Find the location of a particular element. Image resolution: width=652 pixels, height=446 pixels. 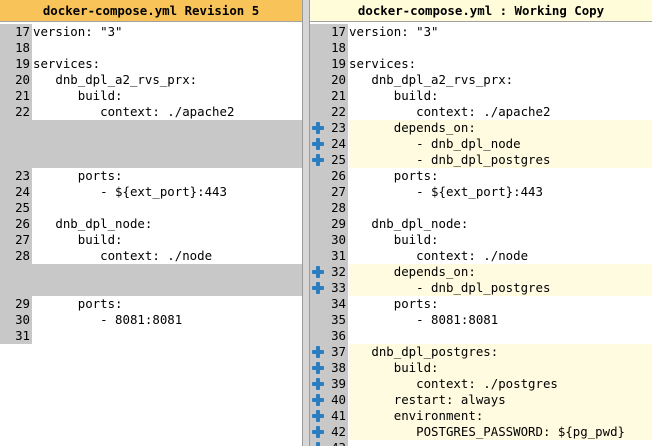

line-gutter: 21 is located at coordinates (329, 96).